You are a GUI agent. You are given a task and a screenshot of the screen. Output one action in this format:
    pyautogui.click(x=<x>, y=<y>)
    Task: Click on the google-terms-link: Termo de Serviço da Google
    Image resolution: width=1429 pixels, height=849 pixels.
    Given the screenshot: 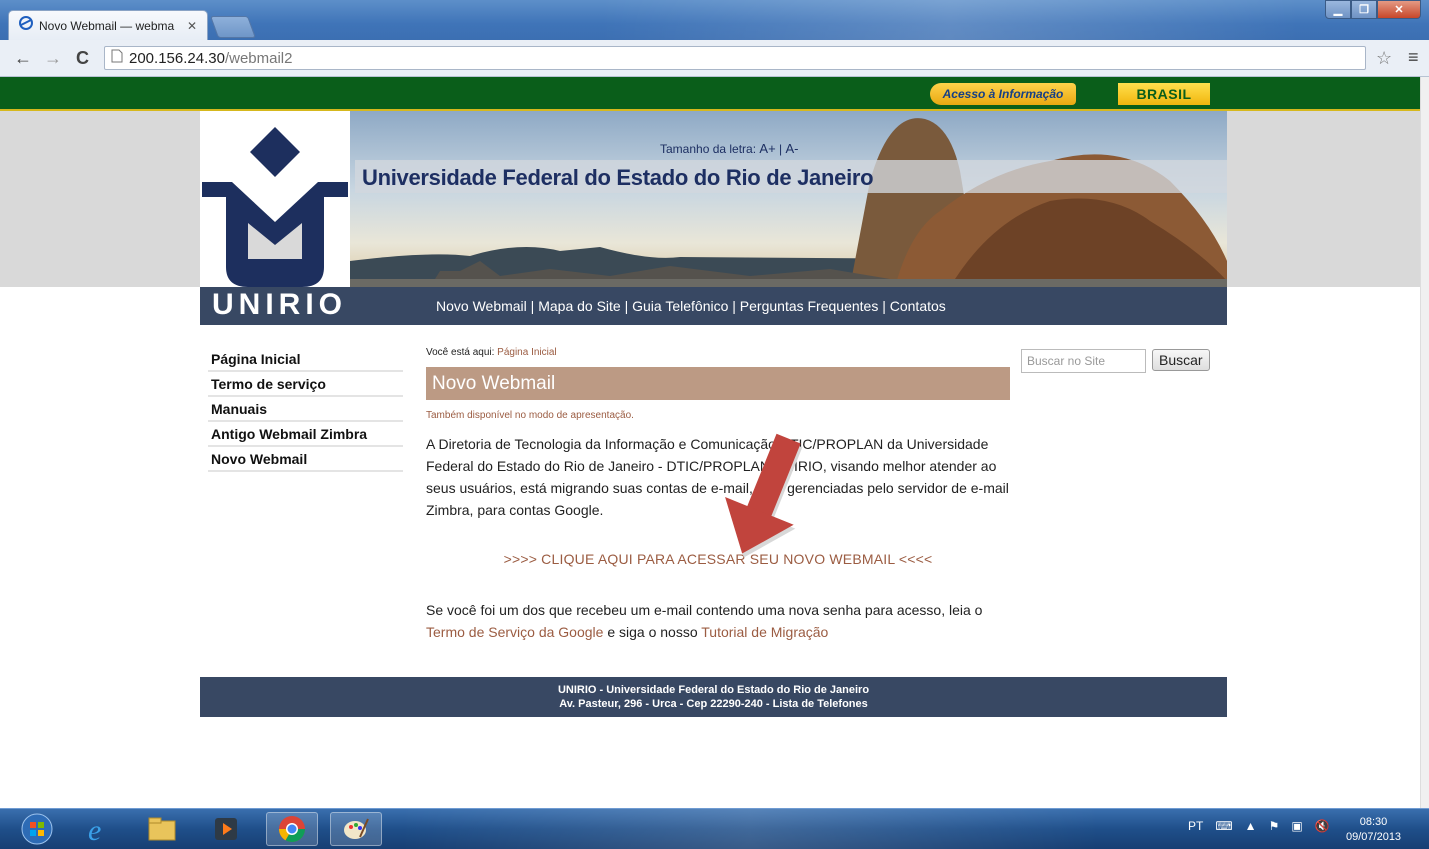 What is the action you would take?
    pyautogui.click(x=514, y=632)
    